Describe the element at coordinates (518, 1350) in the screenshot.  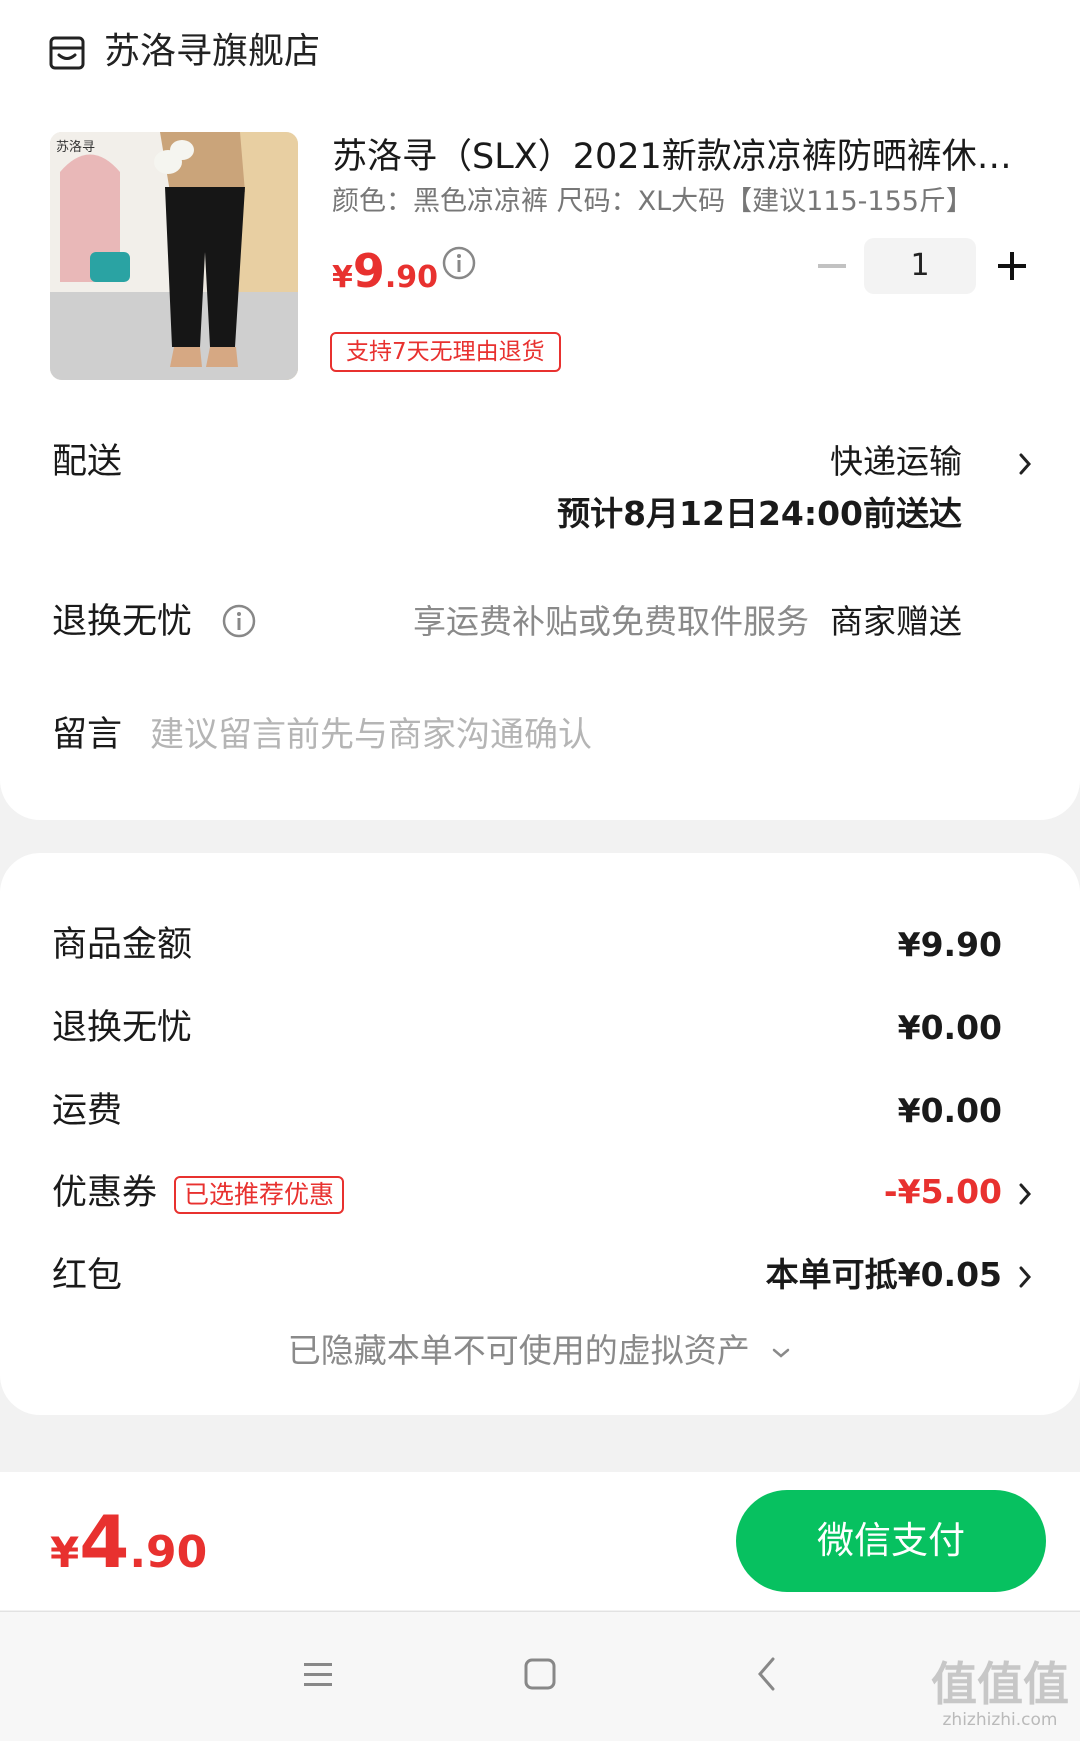
I see `hidden-assets-text: 已隐藏本单不可使用的虚拟资产` at that location.